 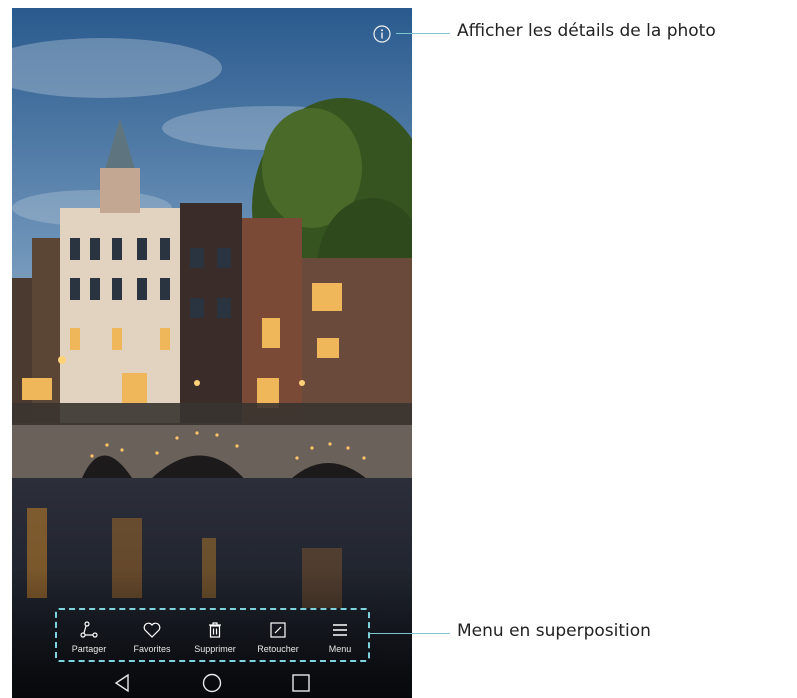 What do you see at coordinates (410, 633) in the screenshot?
I see `menu-callout-line` at bounding box center [410, 633].